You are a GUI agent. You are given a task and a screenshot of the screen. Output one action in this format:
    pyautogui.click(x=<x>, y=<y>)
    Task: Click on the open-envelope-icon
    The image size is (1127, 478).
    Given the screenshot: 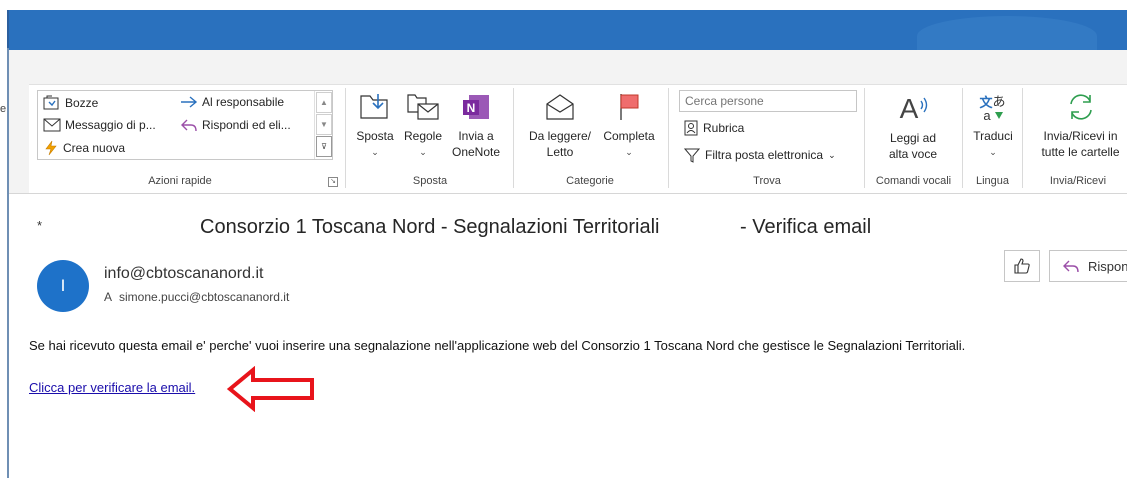 What is the action you would take?
    pyautogui.click(x=560, y=107)
    